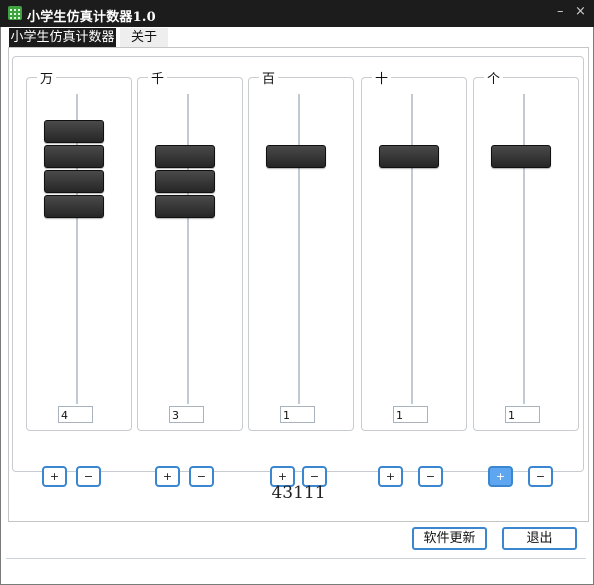  What do you see at coordinates (539, 538) in the screenshot?
I see `exit-button: 退出` at bounding box center [539, 538].